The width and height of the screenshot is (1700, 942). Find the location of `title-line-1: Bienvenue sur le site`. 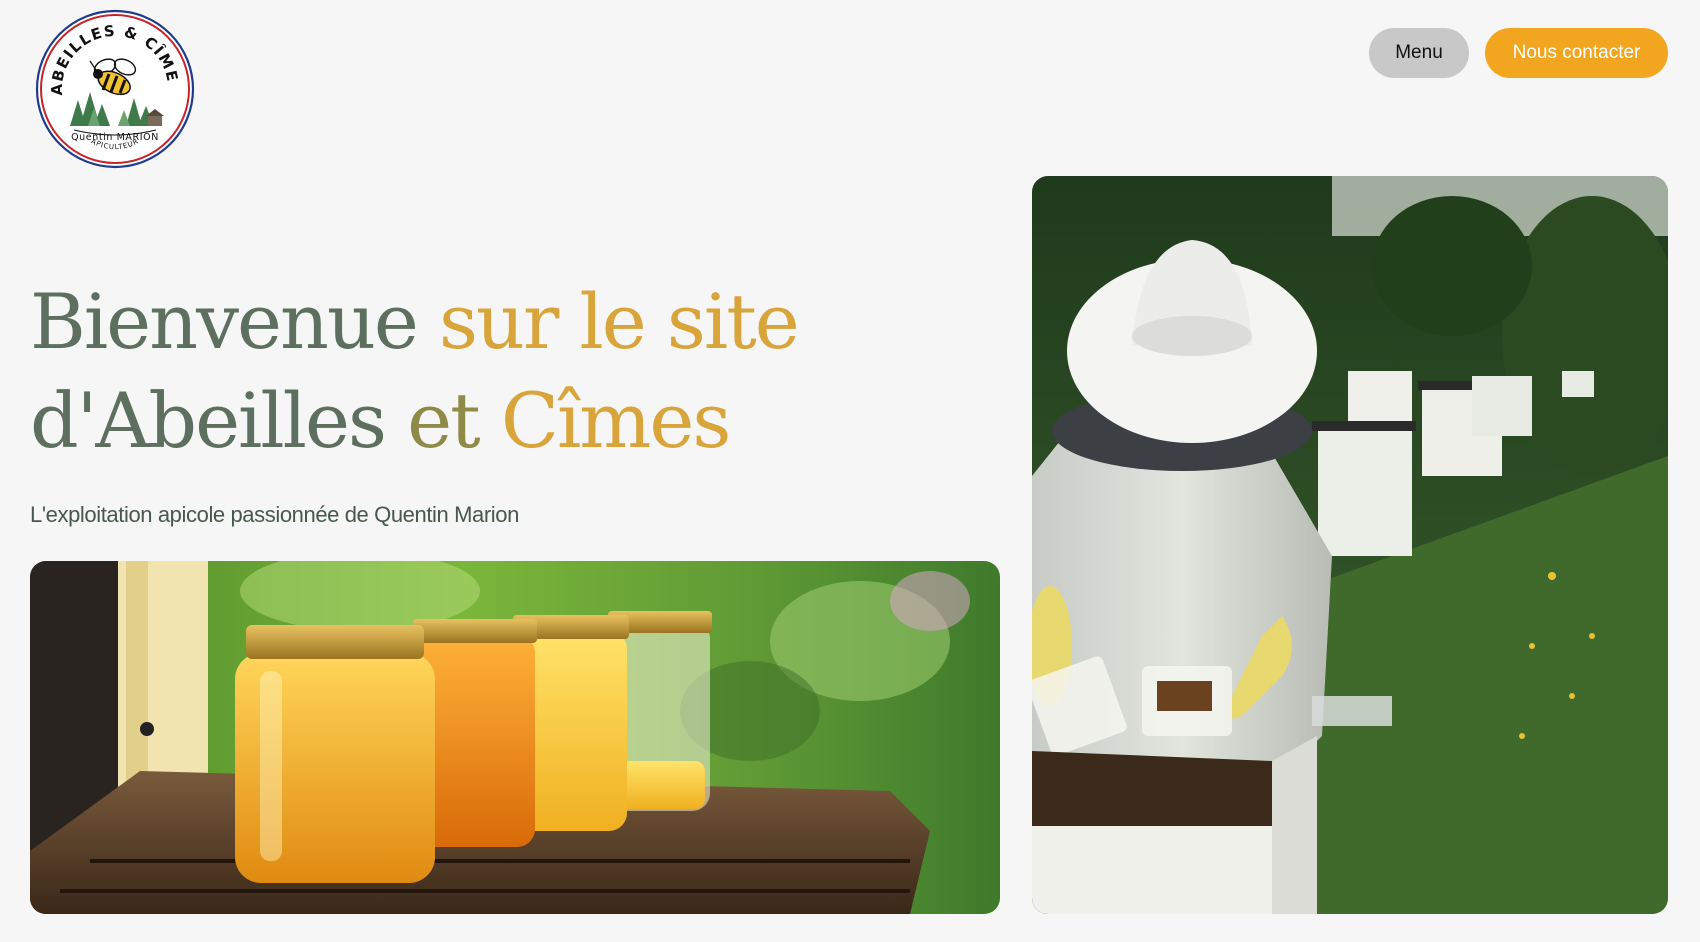

title-line-1: Bienvenue sur le site is located at coordinates (480, 321).